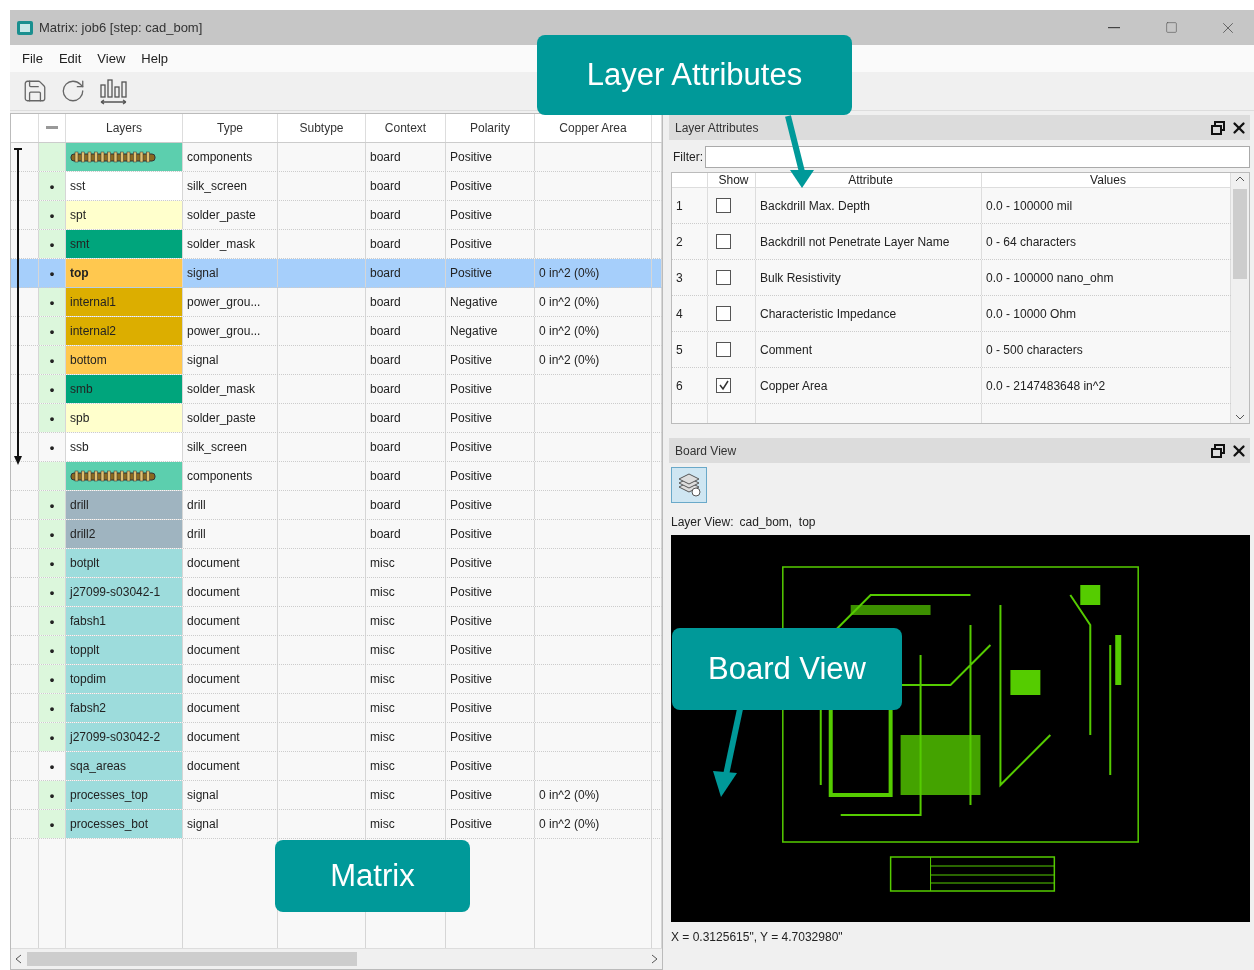 This screenshot has height=970, width=1254. I want to click on layer-name-cell: j27099-s03042-2, so click(124, 737).